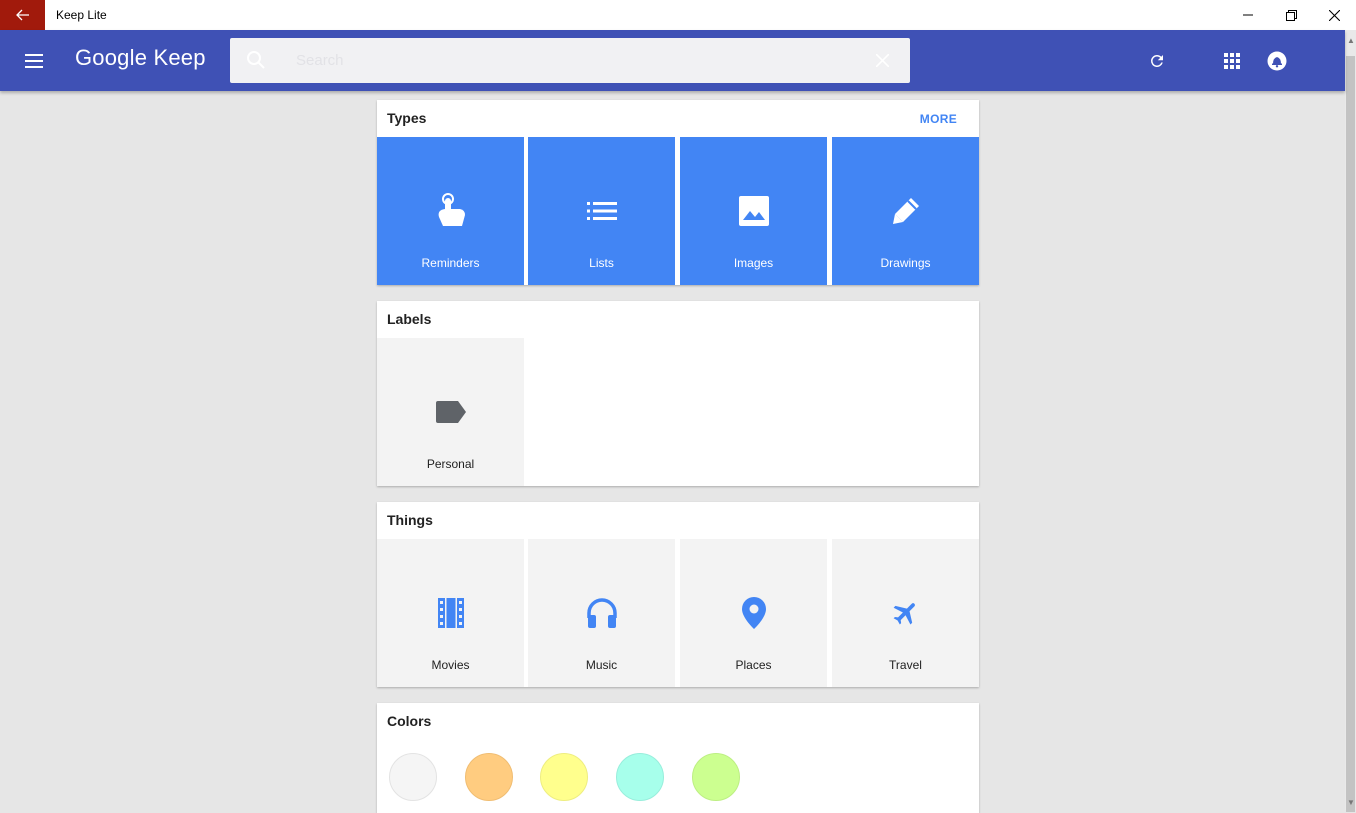  What do you see at coordinates (256, 60) in the screenshot?
I see `search-icon` at bounding box center [256, 60].